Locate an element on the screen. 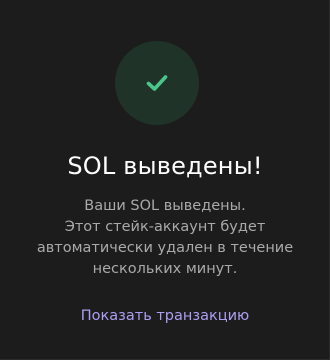  message-line: автоматически удален в течение is located at coordinates (165, 248).